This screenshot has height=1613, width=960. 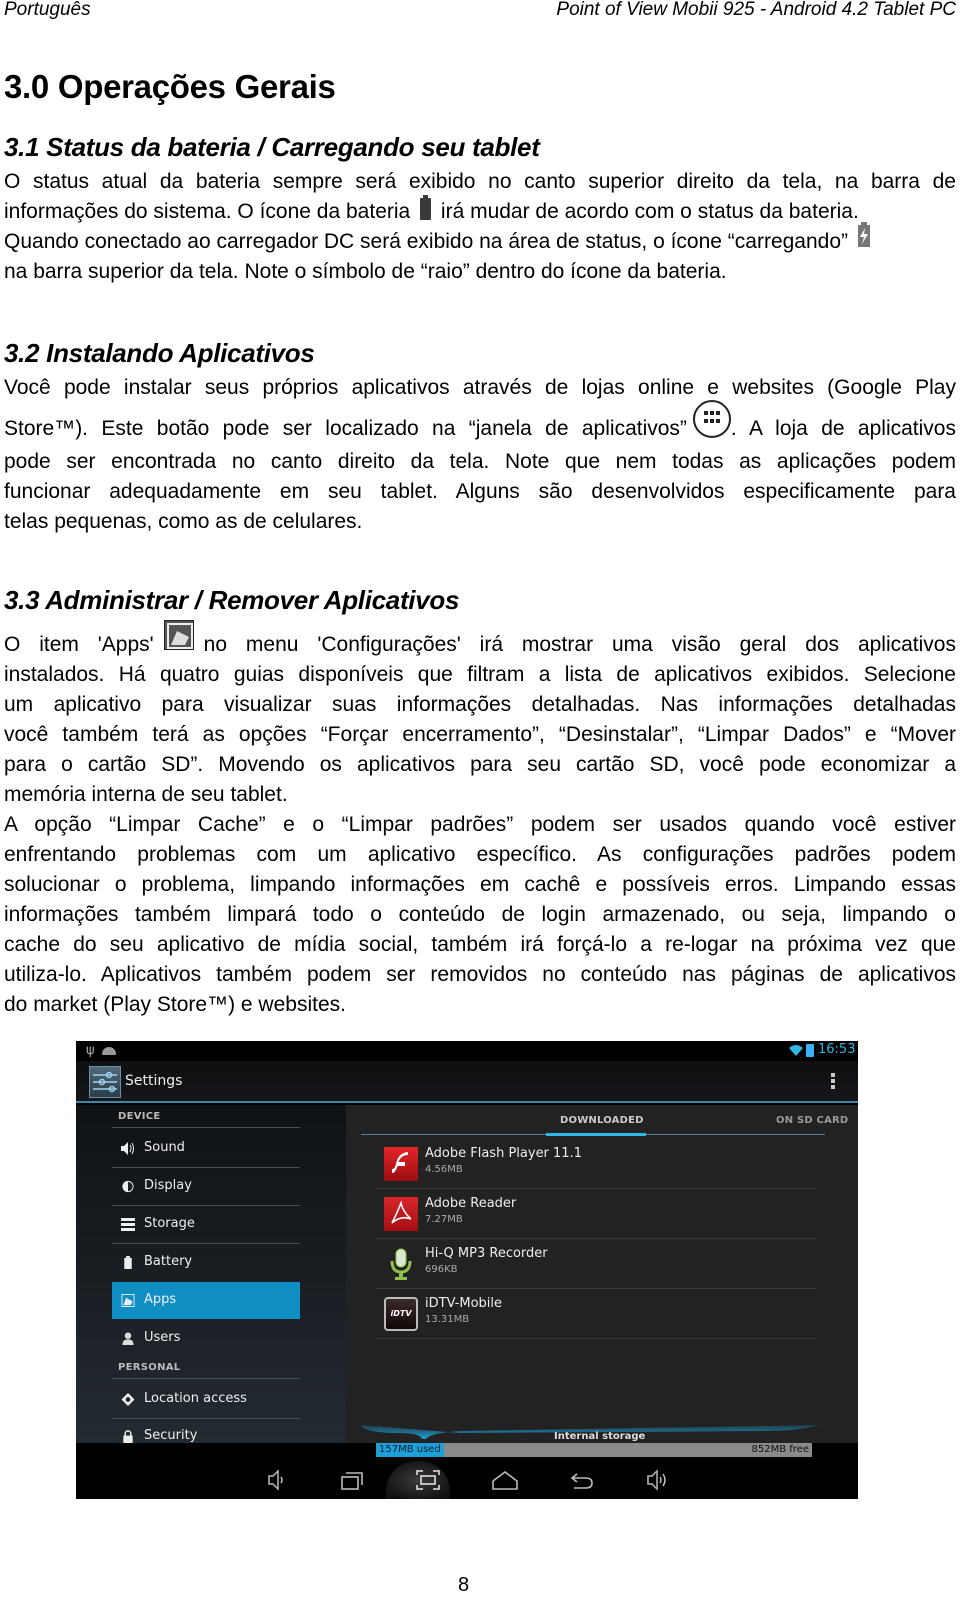 What do you see at coordinates (837, 1049) in the screenshot?
I see `status-time: 16:53` at bounding box center [837, 1049].